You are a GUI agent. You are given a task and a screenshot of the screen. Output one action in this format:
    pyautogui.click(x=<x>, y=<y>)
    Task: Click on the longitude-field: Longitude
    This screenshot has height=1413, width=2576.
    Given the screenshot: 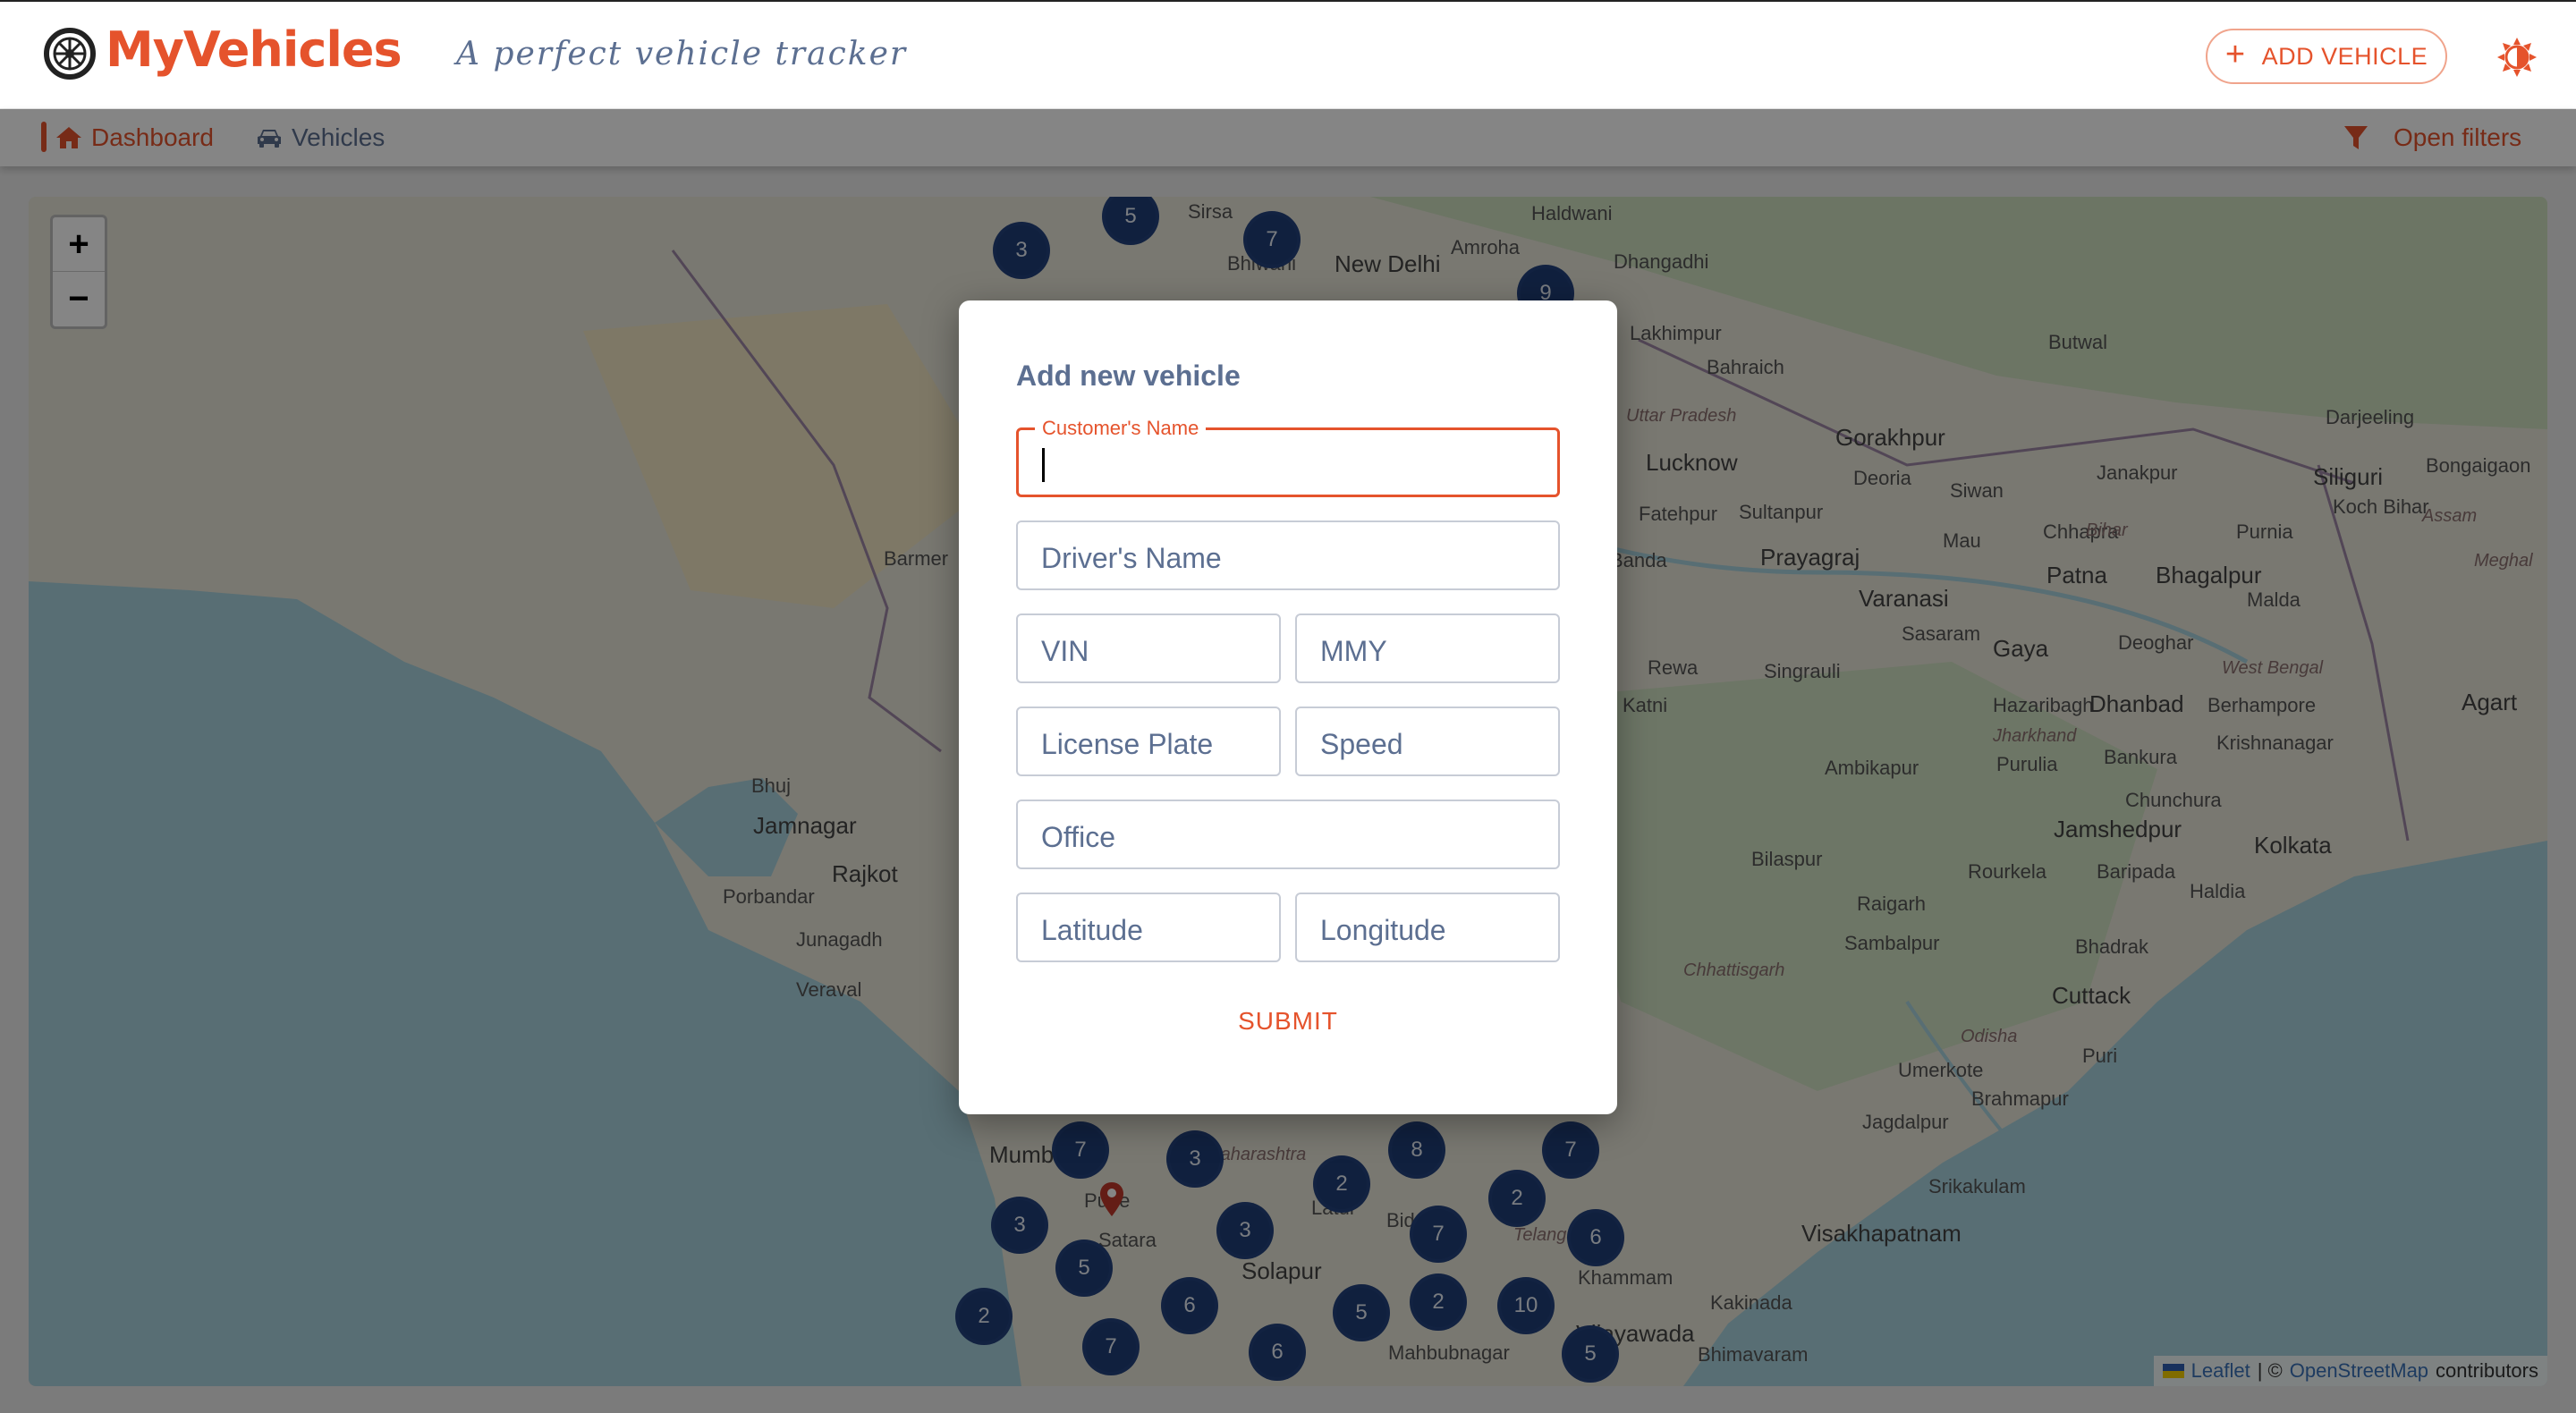 What is the action you would take?
    pyautogui.click(x=1427, y=927)
    